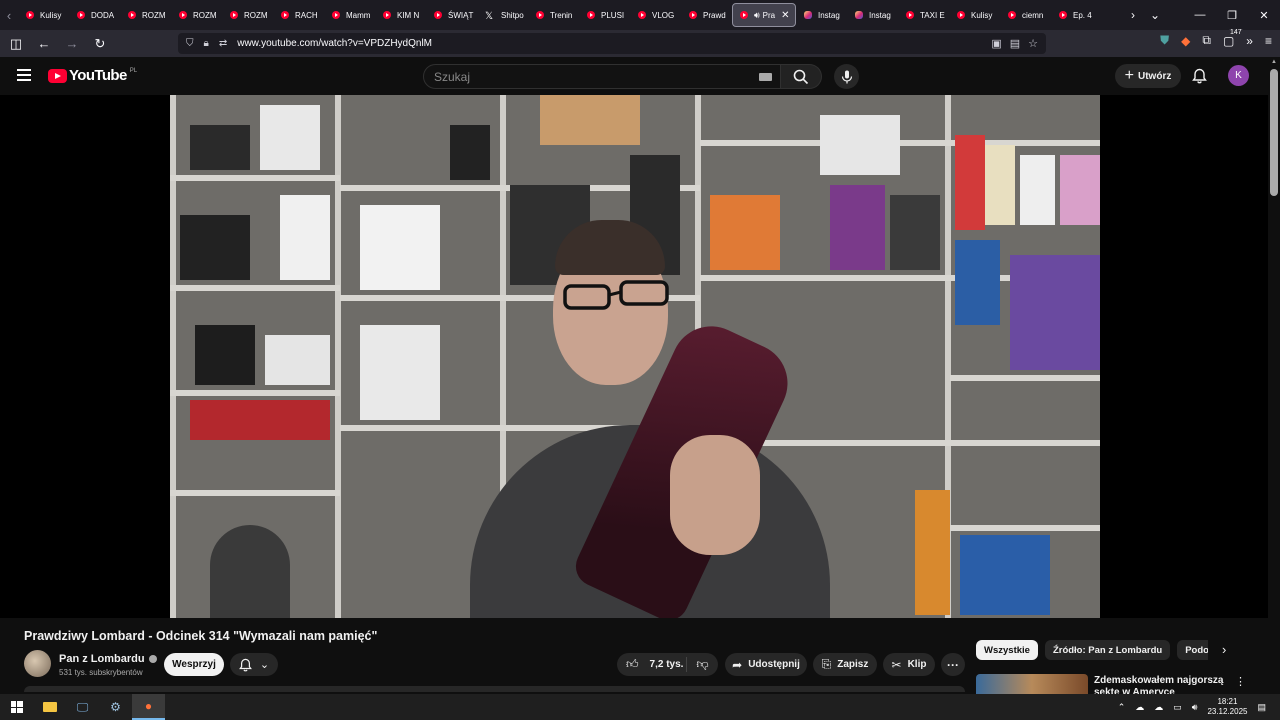  Describe the element at coordinates (764, 15) in the screenshot. I see `browser-tab-active: 🔊︎ Pra ✕` at that location.